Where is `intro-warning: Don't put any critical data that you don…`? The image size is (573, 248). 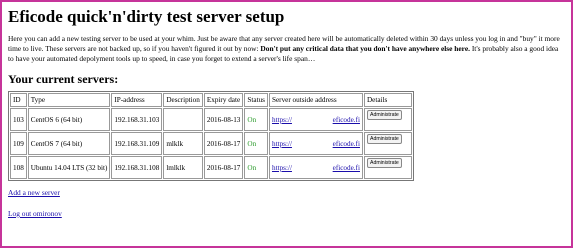
intro-warning: Don't put any critical data that you don… is located at coordinates (365, 48).